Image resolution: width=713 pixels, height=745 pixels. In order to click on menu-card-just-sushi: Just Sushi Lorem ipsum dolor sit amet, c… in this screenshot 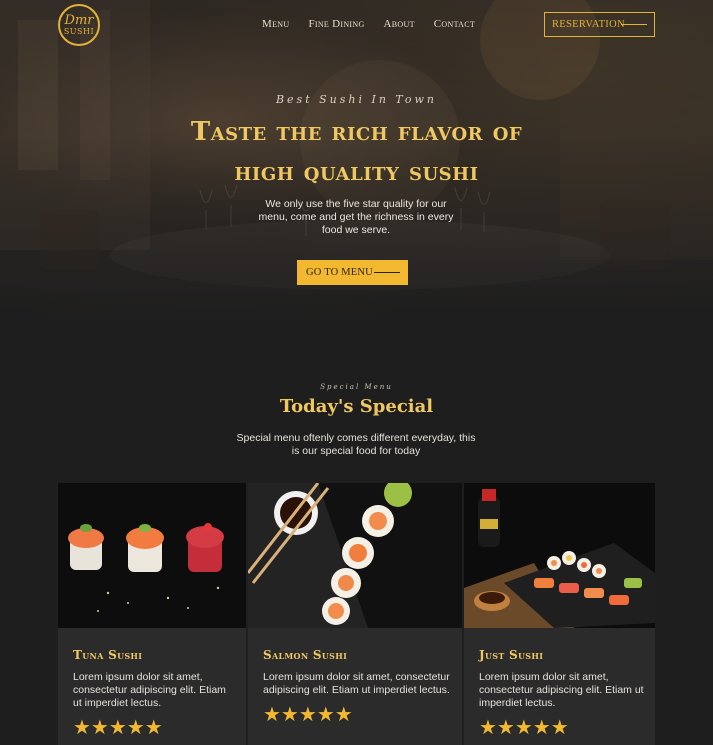, I will do `click(559, 614)`.